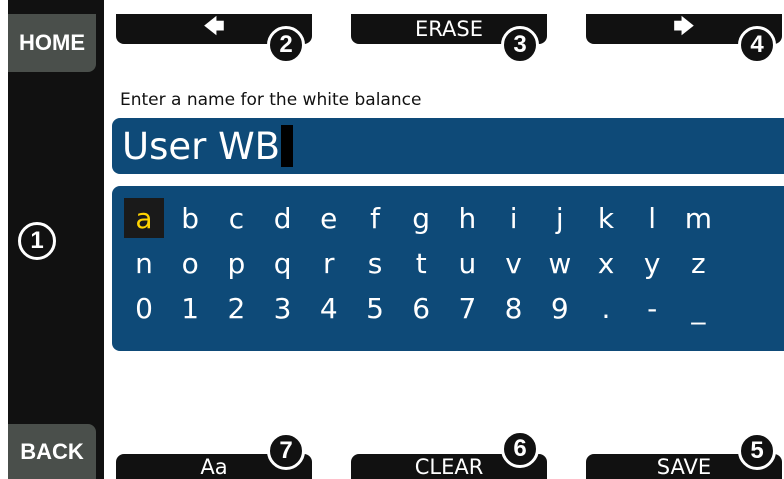 Image resolution: width=784 pixels, height=479 pixels. Describe the element at coordinates (287, 146) in the screenshot. I see `text-cursor` at that location.